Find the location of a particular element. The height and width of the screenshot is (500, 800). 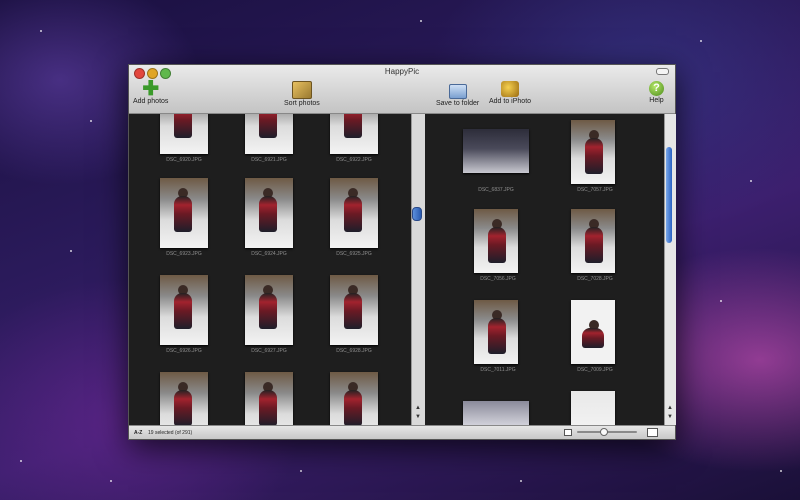

photo-thumbnail: DSC_7011.JPG is located at coordinates (496, 336).